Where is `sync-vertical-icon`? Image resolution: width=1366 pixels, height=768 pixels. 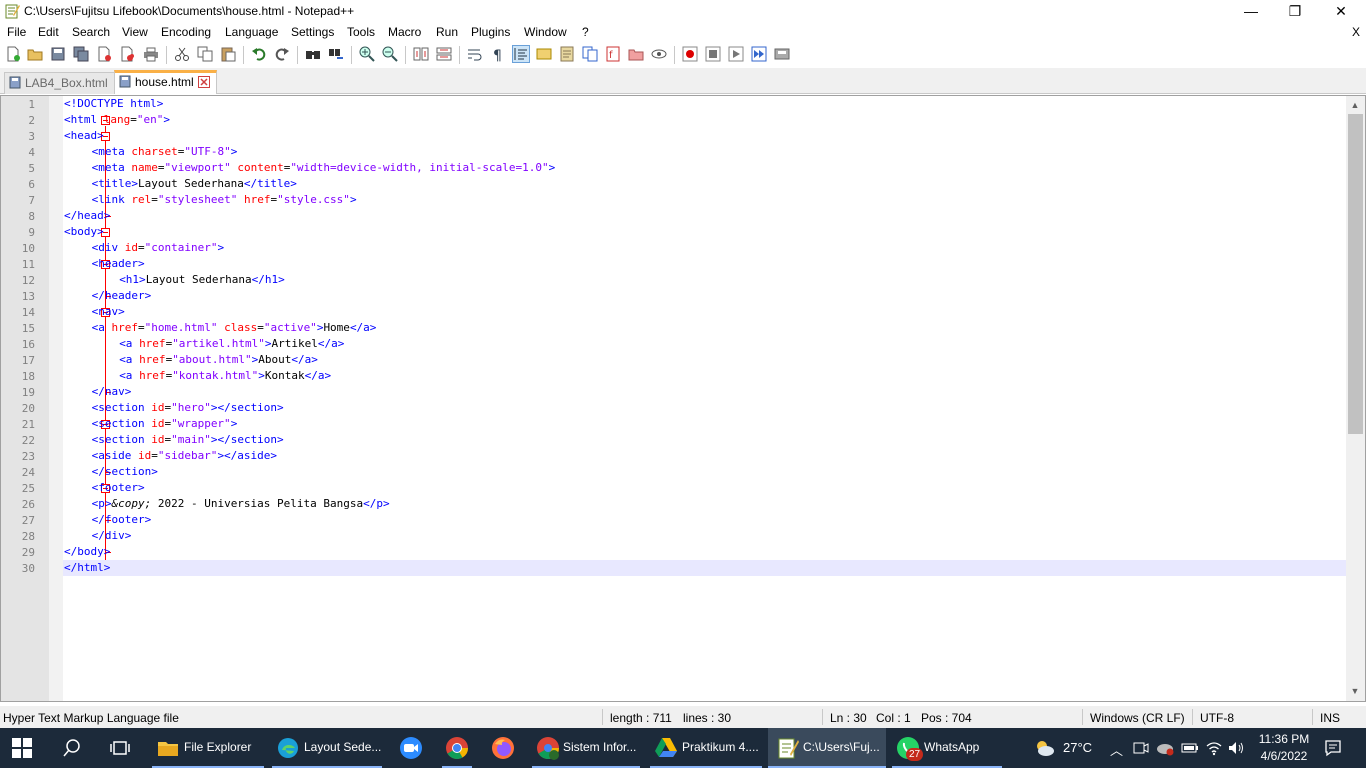 sync-vertical-icon is located at coordinates (421, 54).